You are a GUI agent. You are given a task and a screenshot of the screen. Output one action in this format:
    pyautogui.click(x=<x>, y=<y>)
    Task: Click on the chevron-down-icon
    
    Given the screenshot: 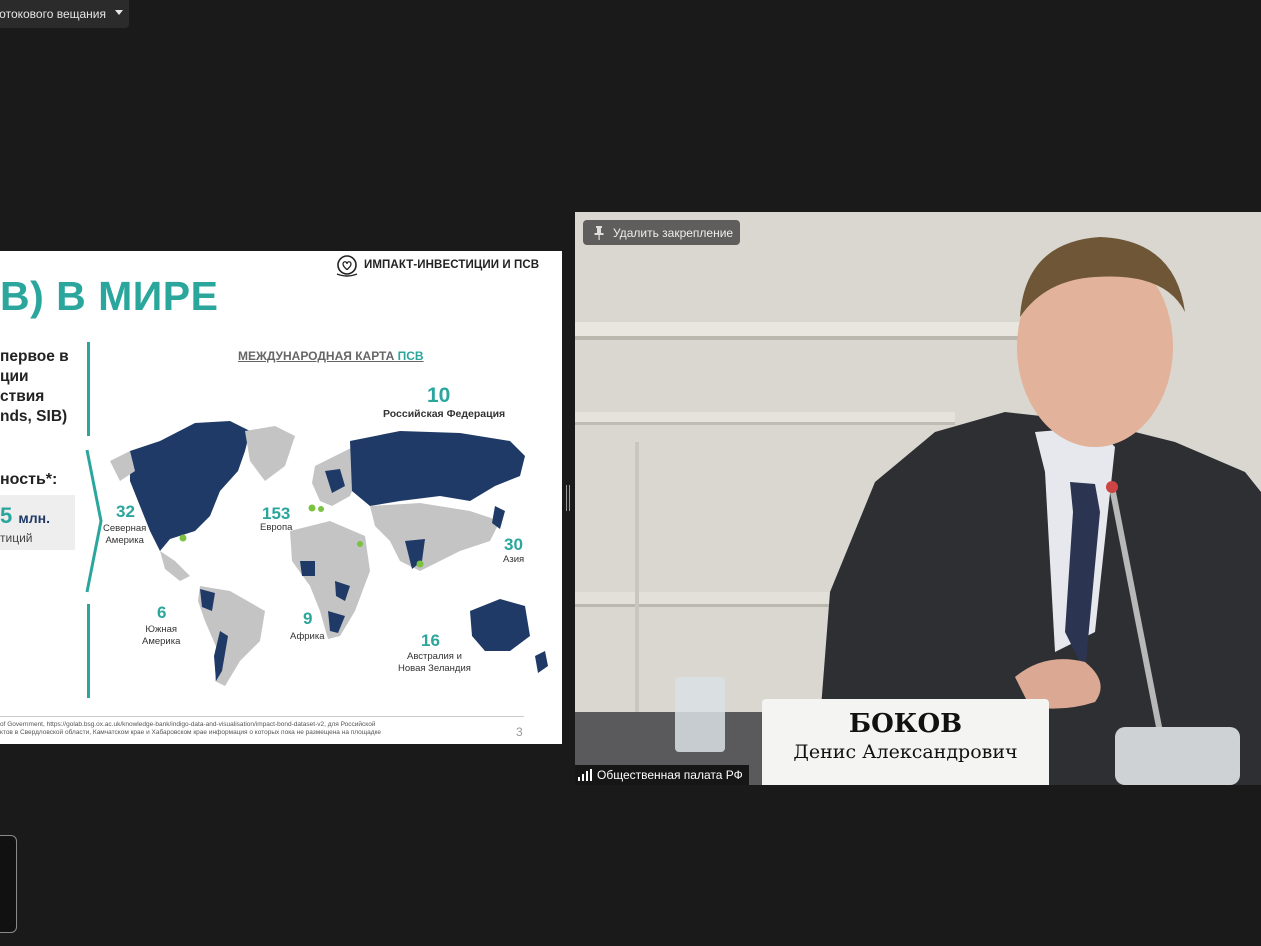 What is the action you would take?
    pyautogui.click(x=119, y=12)
    